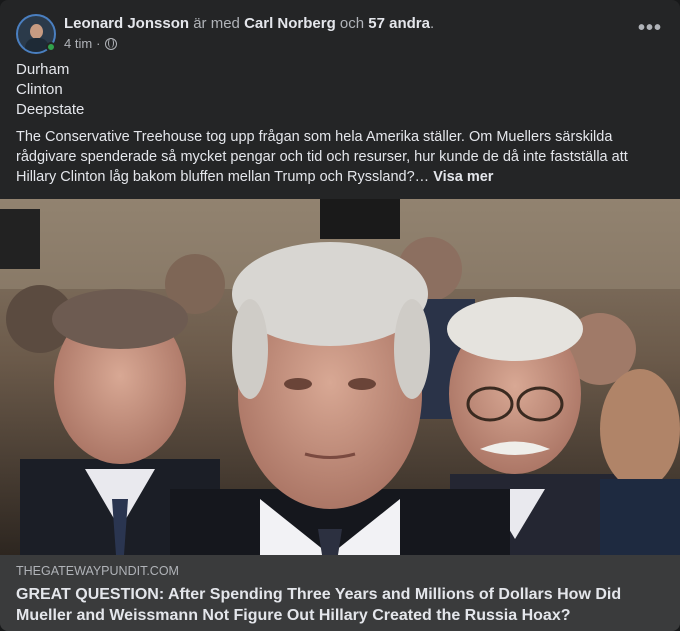 The height and width of the screenshot is (631, 680). I want to click on globe-icon, so click(110, 44).